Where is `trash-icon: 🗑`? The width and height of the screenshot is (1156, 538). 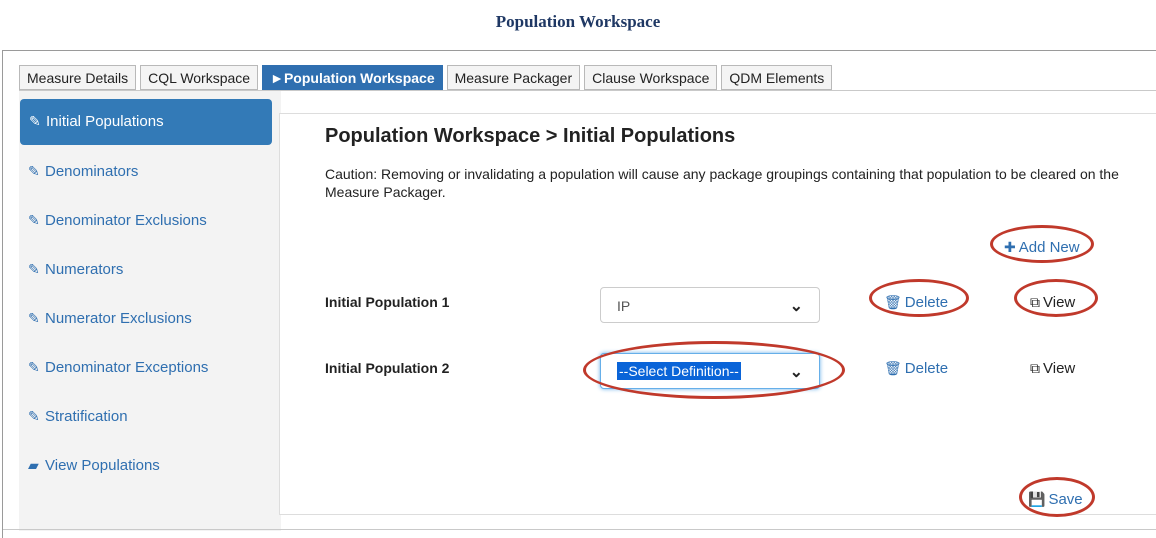
trash-icon: 🗑 is located at coordinates (893, 368).